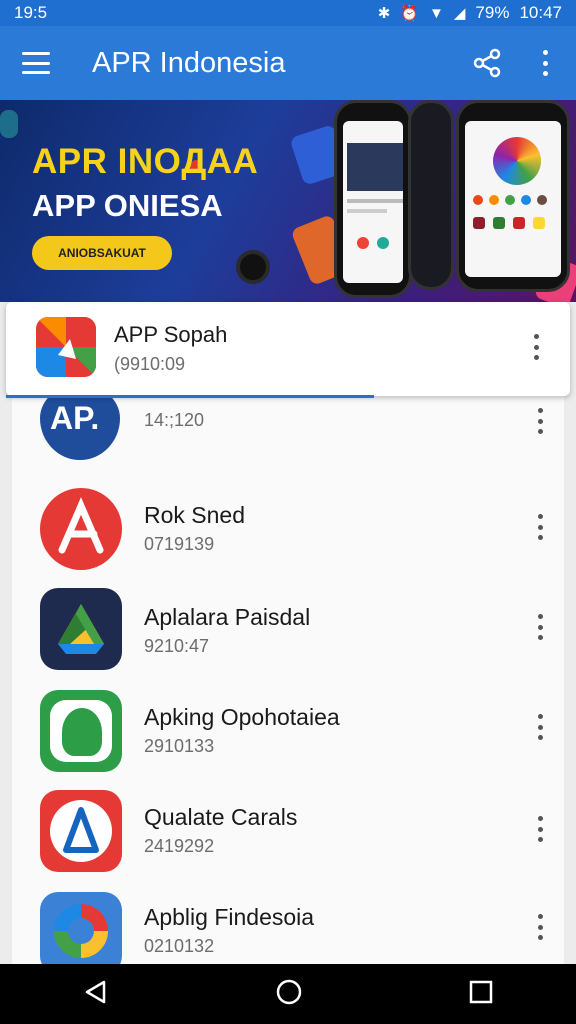 The width and height of the screenshot is (576, 1024). I want to click on alarm-icon: ⏰, so click(410, 13).